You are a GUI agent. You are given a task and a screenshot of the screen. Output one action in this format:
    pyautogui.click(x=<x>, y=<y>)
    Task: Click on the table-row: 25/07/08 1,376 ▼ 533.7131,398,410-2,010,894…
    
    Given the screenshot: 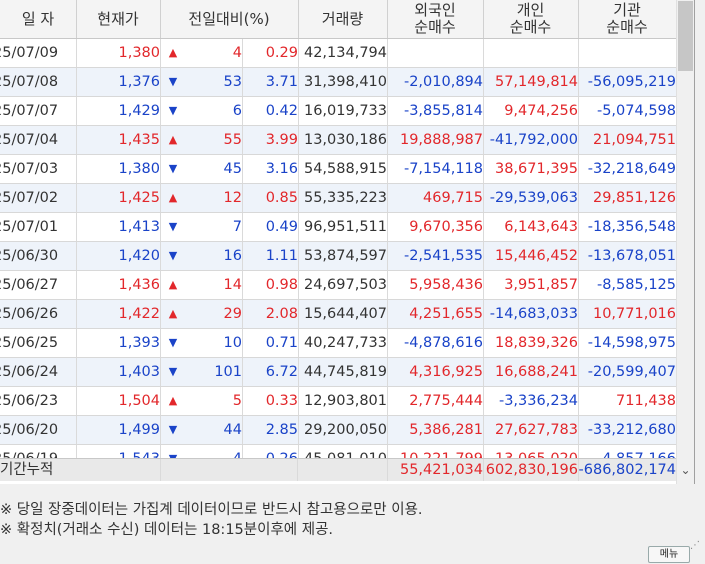 What is the action you would take?
    pyautogui.click(x=338, y=82)
    